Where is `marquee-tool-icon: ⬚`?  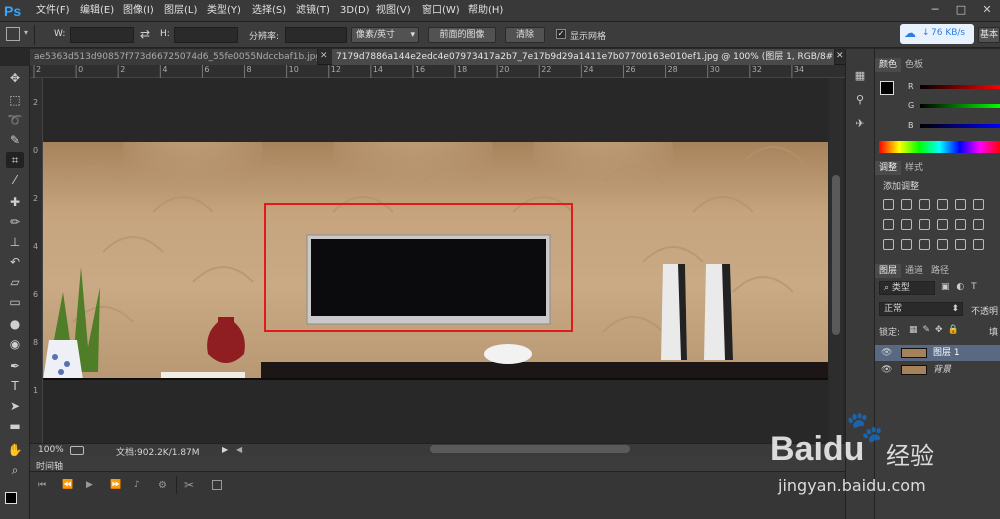 marquee-tool-icon: ⬚ is located at coordinates (15, 100).